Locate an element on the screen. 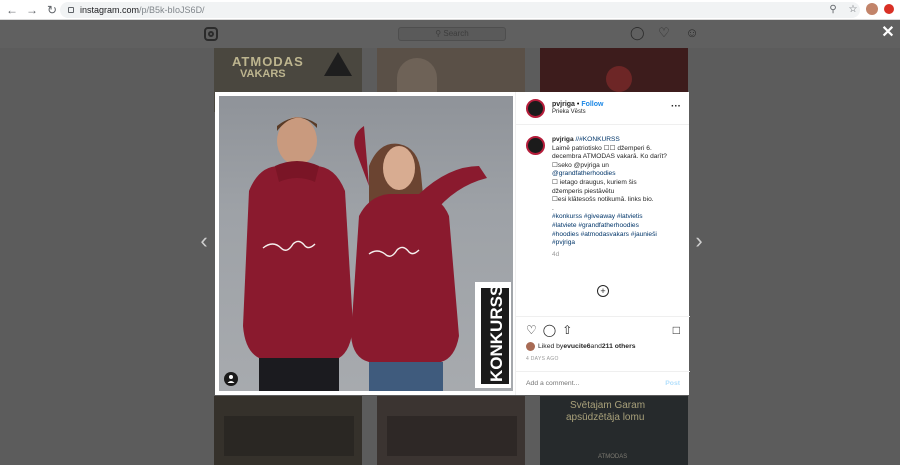 The height and width of the screenshot is (465, 900). url-path: /p/B5k-bIoJS6D/ is located at coordinates (172, 10).